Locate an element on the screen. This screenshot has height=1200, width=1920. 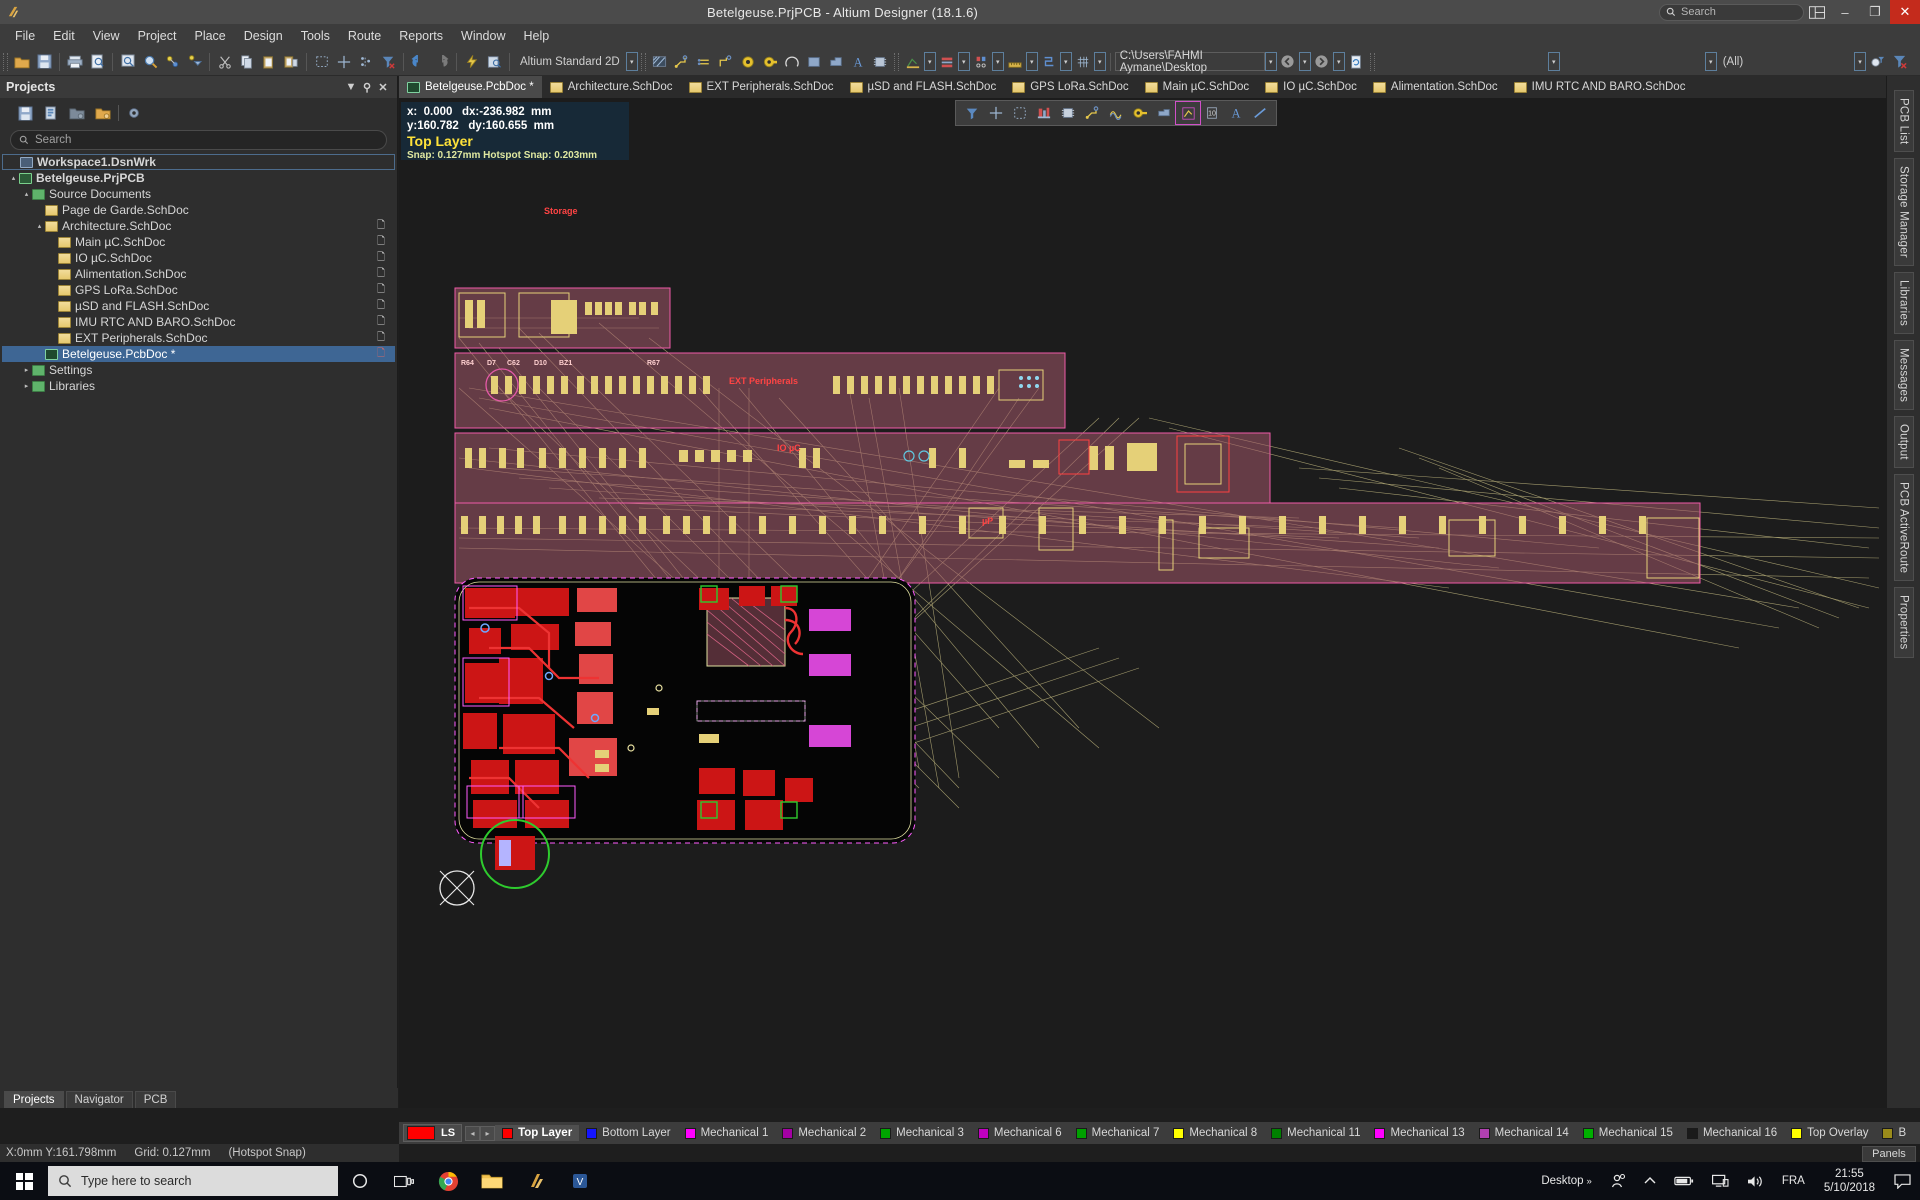
editor-tab: µSD and FLASH.SchDoc is located at coordinates (923, 87).